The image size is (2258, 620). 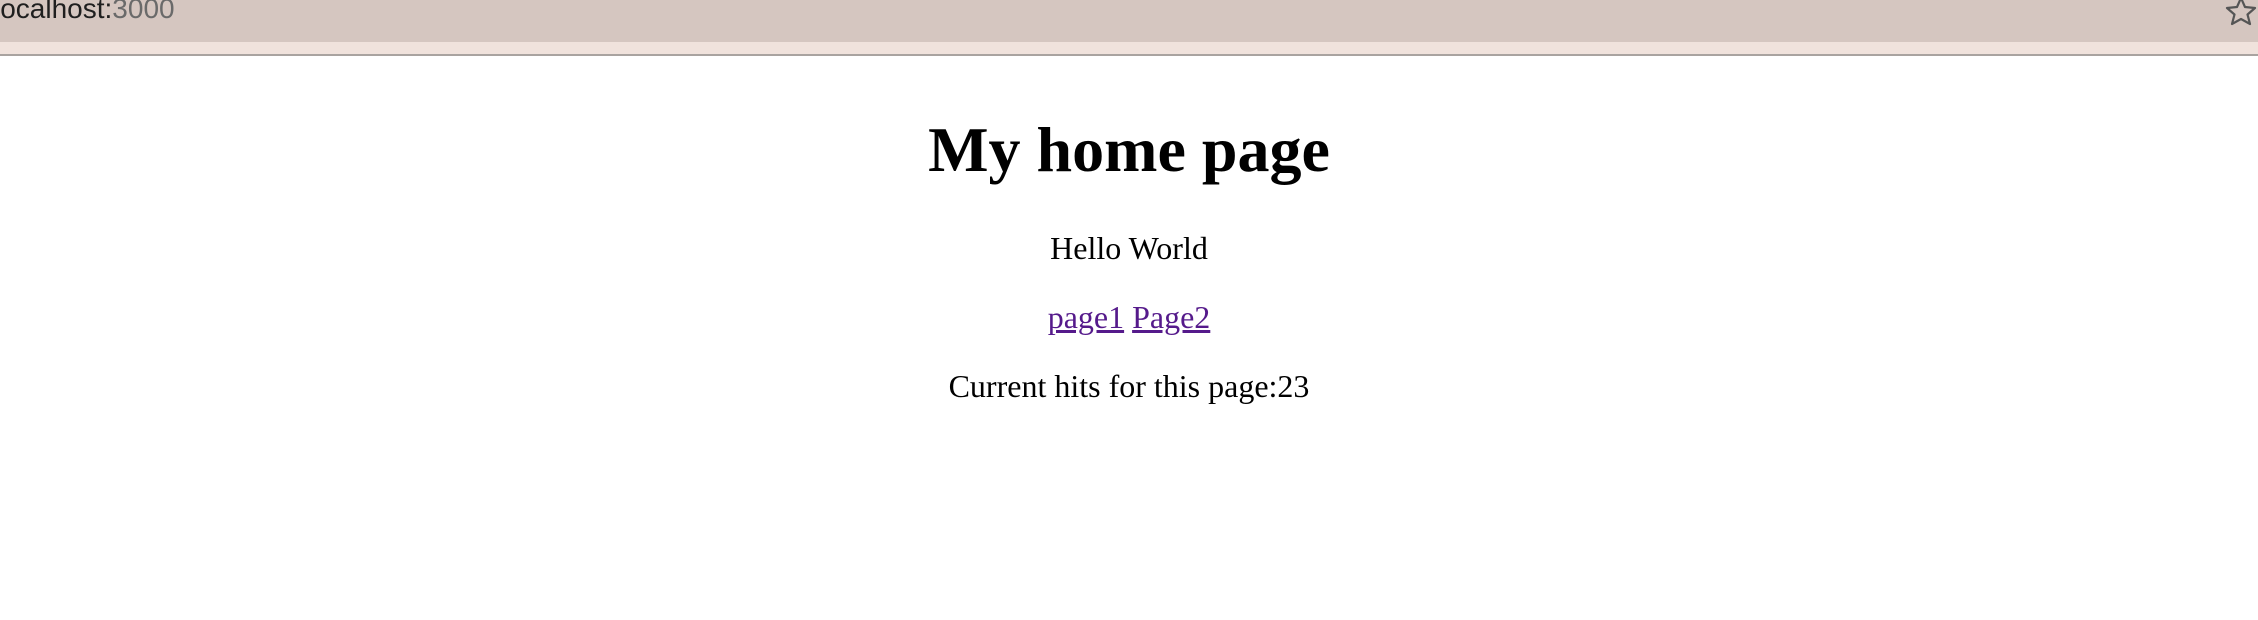 I want to click on link-page1: page1, so click(x=1086, y=317).